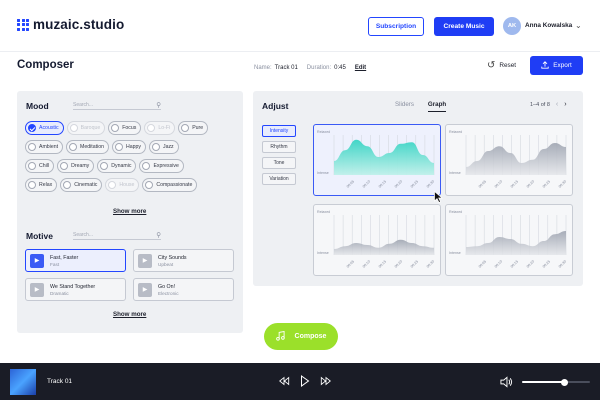 The width and height of the screenshot is (600, 400). I want to click on fast-forward-icon, so click(326, 383).